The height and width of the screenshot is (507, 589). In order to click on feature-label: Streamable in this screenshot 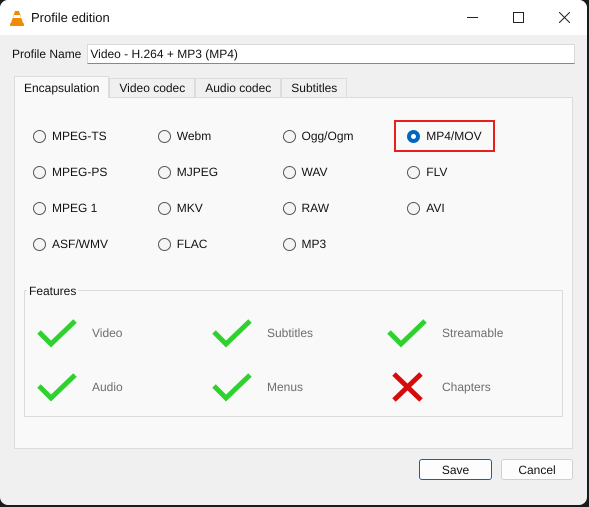, I will do `click(473, 333)`.